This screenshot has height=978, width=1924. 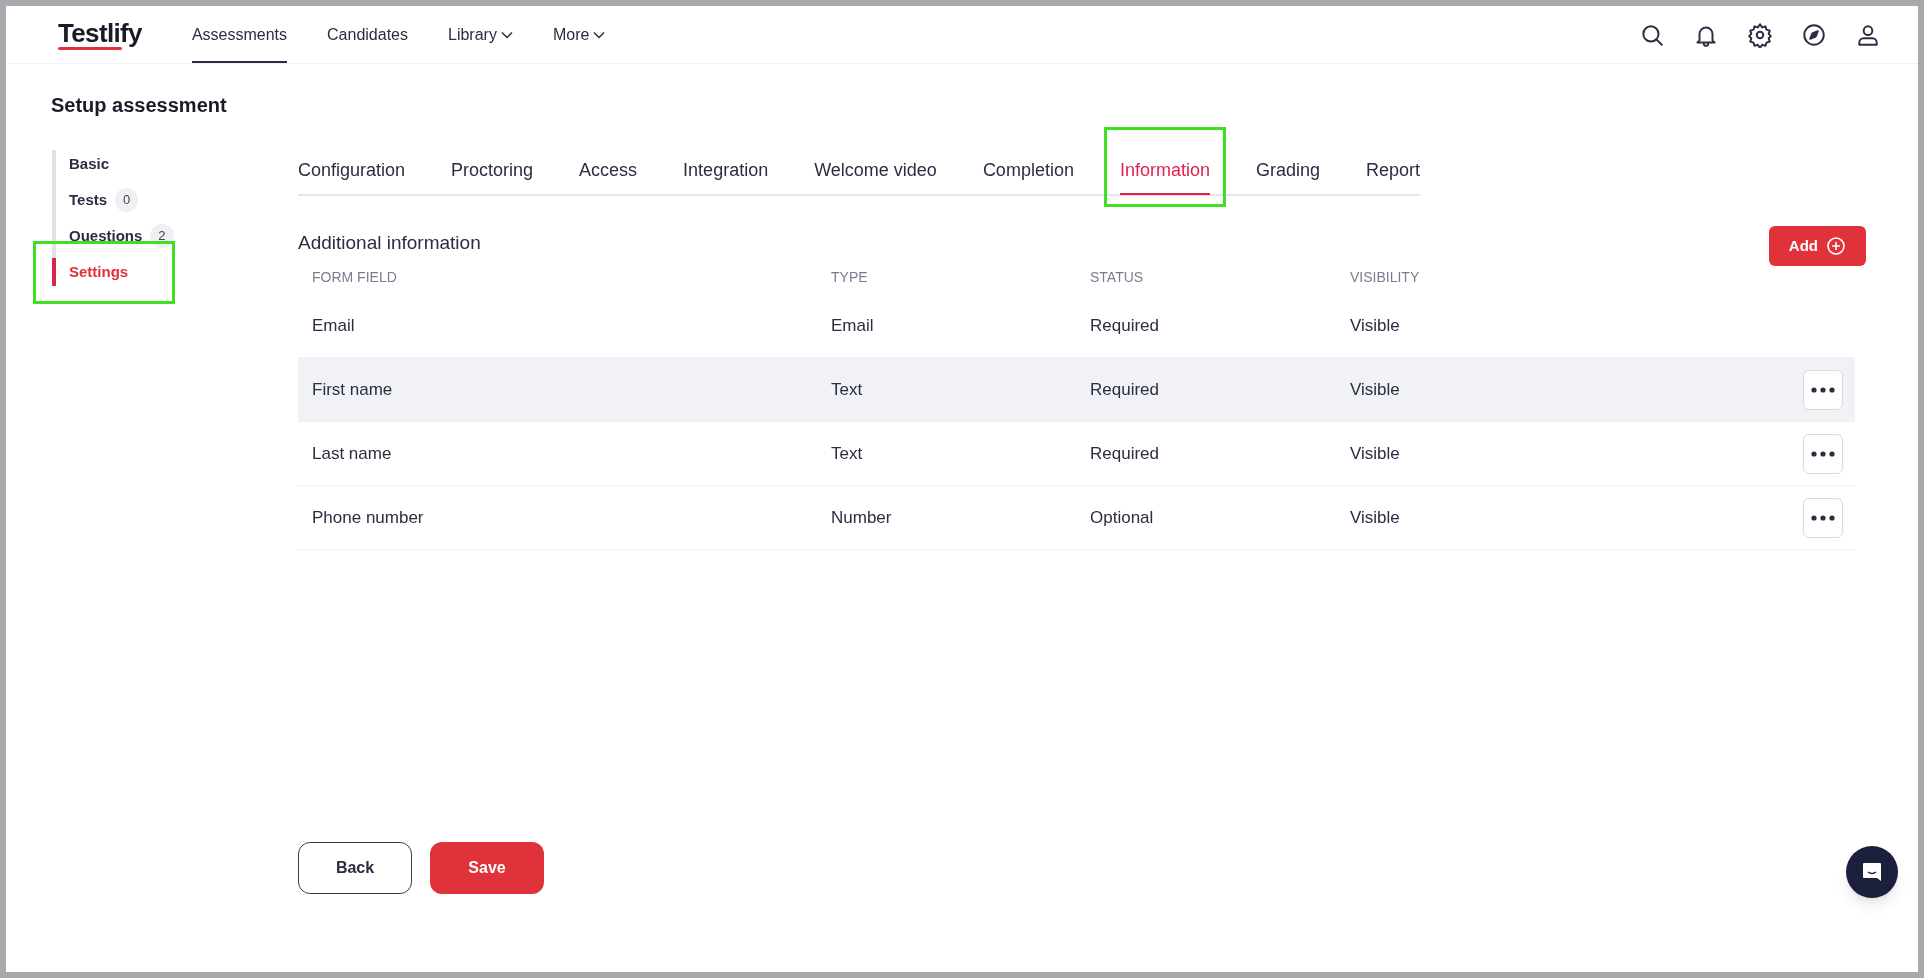 I want to click on settings-icon, so click(x=1760, y=34).